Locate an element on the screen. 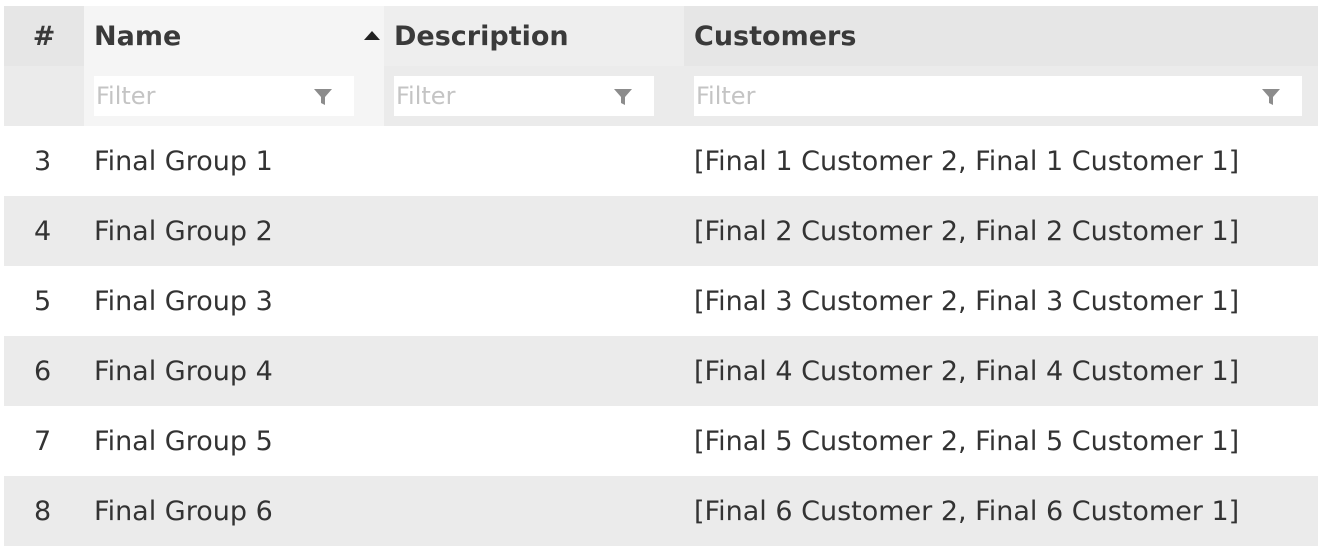 The image size is (1318, 554). name-filter-box is located at coordinates (224, 96).